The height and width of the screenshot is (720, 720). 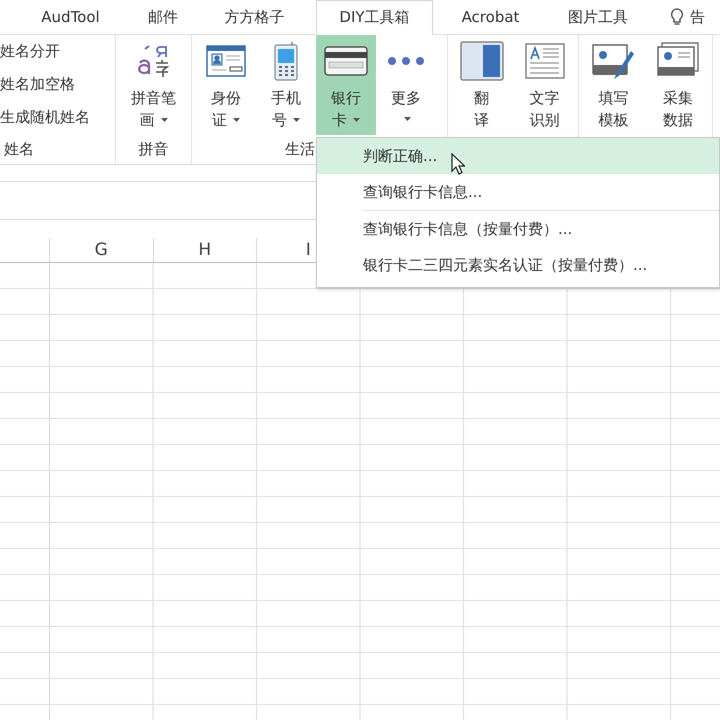 I want to click on text-document-icon, so click(x=544, y=61).